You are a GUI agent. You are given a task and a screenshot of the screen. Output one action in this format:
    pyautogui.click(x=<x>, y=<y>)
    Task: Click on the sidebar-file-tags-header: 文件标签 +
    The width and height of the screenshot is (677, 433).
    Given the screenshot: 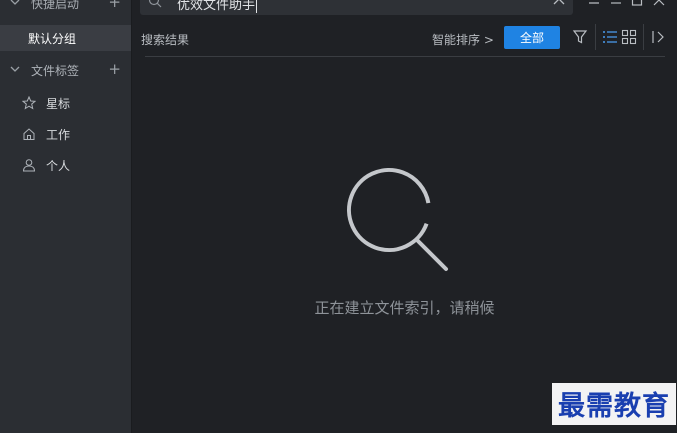 What is the action you would take?
    pyautogui.click(x=65, y=70)
    